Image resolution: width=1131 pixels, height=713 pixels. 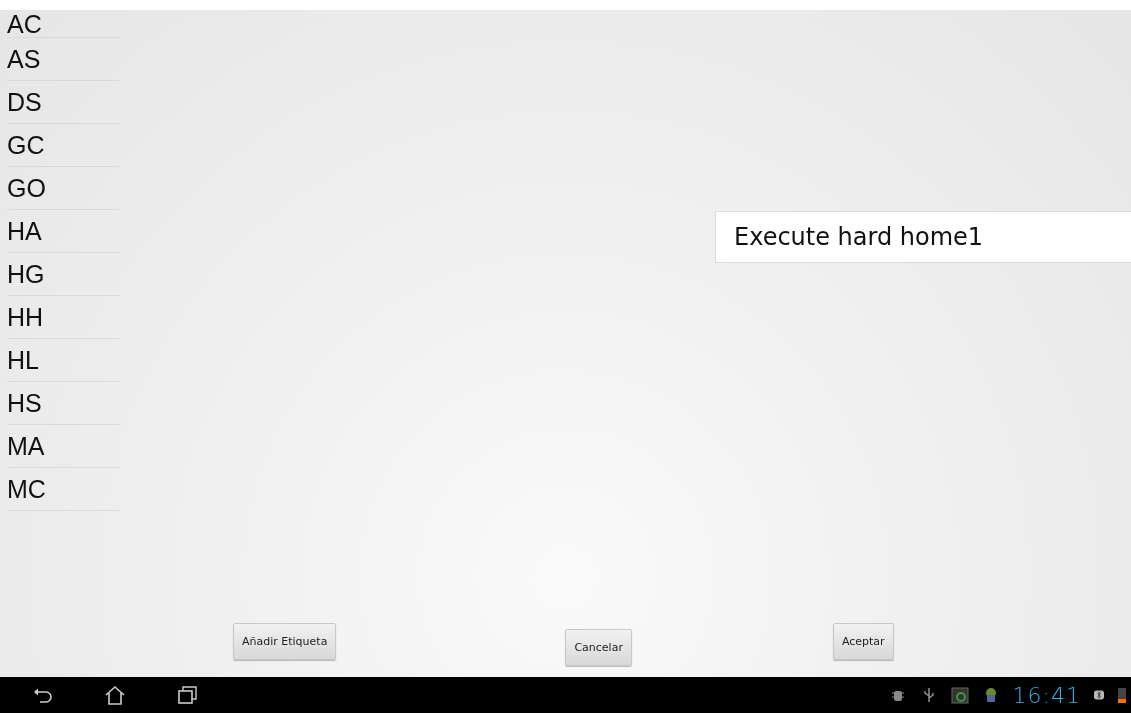 What do you see at coordinates (63, 489) in the screenshot?
I see `tag-list-item: MC` at bounding box center [63, 489].